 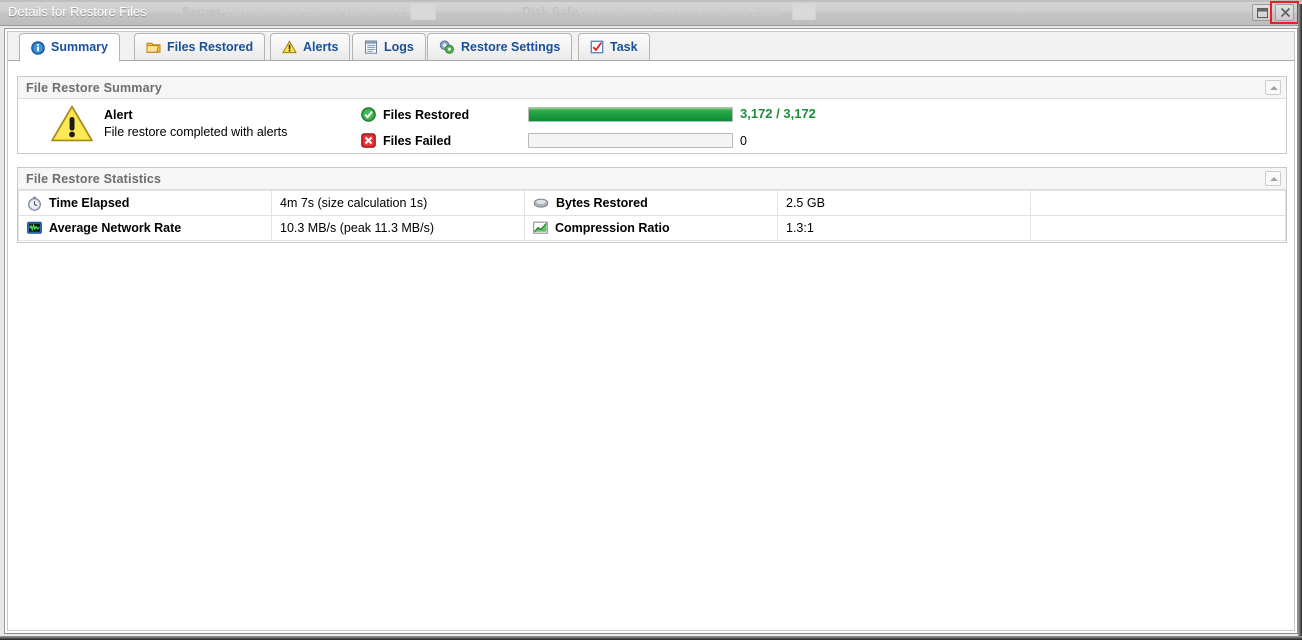 I want to click on info-icon, so click(x=38, y=47).